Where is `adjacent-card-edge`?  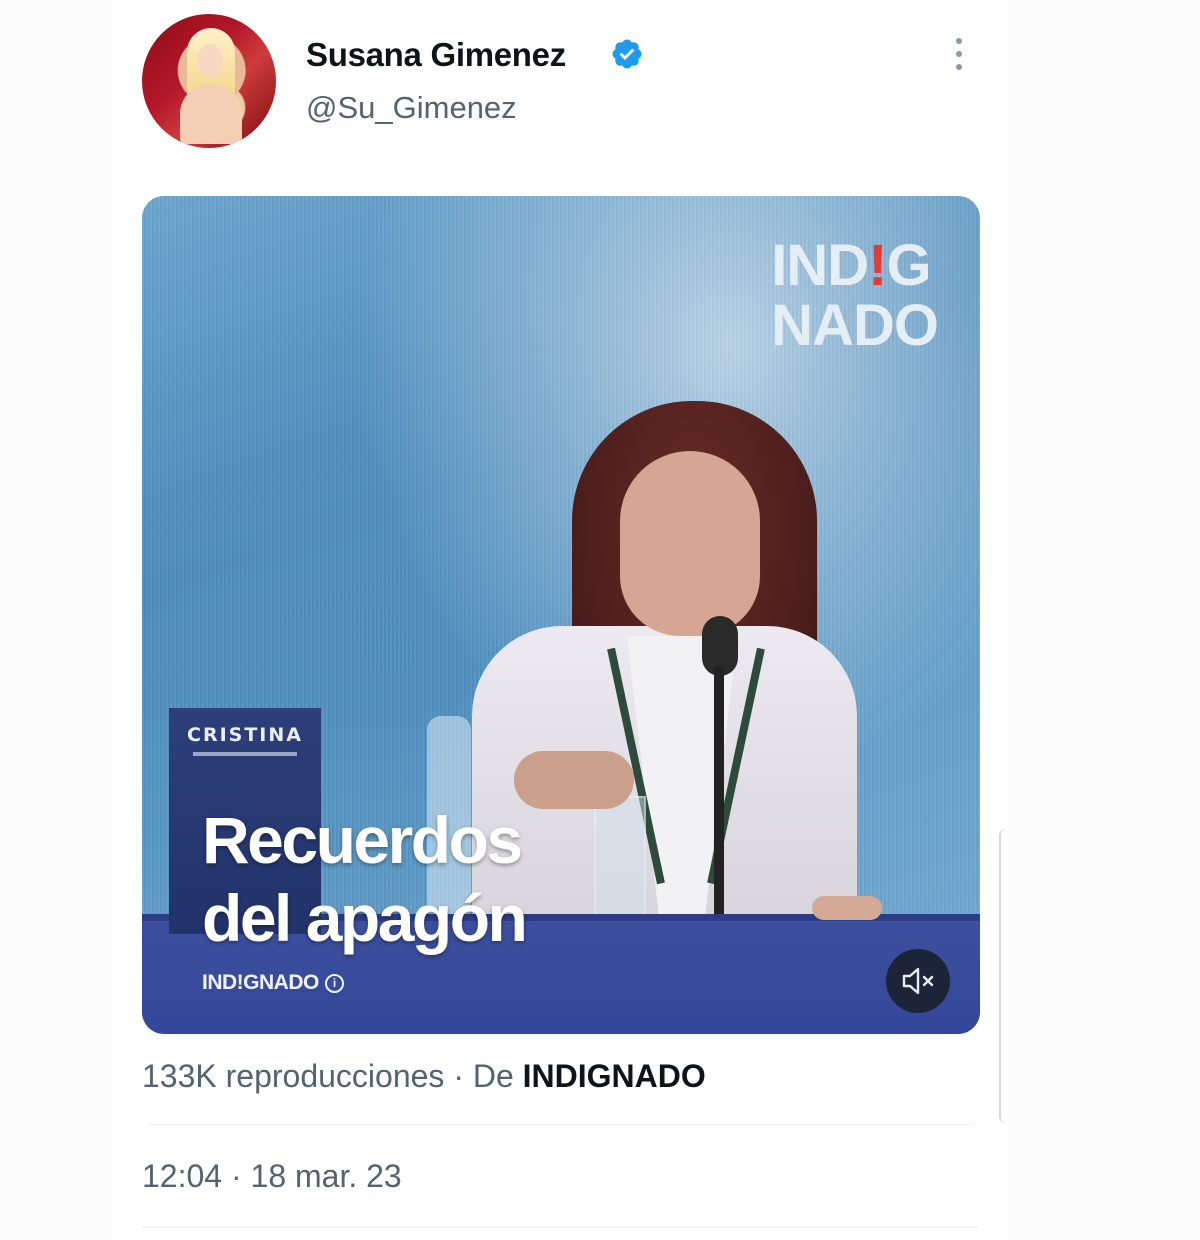 adjacent-card-edge is located at coordinates (1003, 976).